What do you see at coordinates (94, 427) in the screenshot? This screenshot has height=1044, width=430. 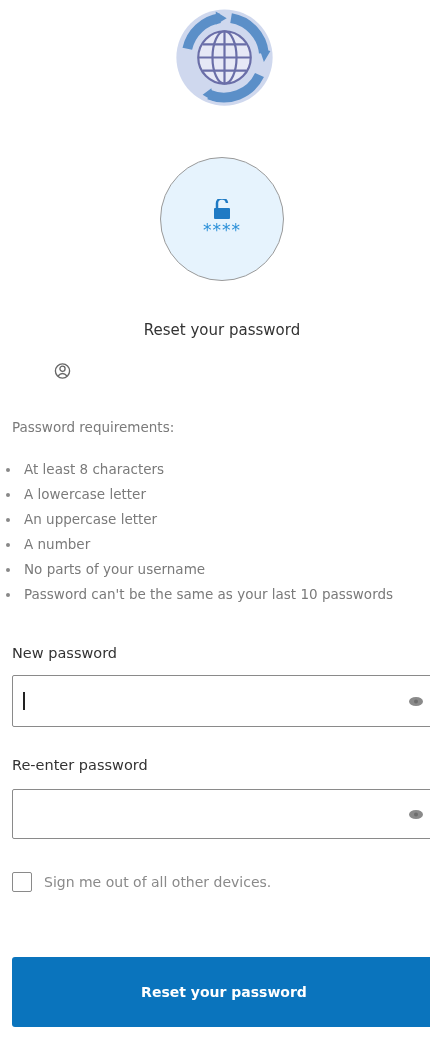 I see `requirements-heading: Password requirements:` at bounding box center [94, 427].